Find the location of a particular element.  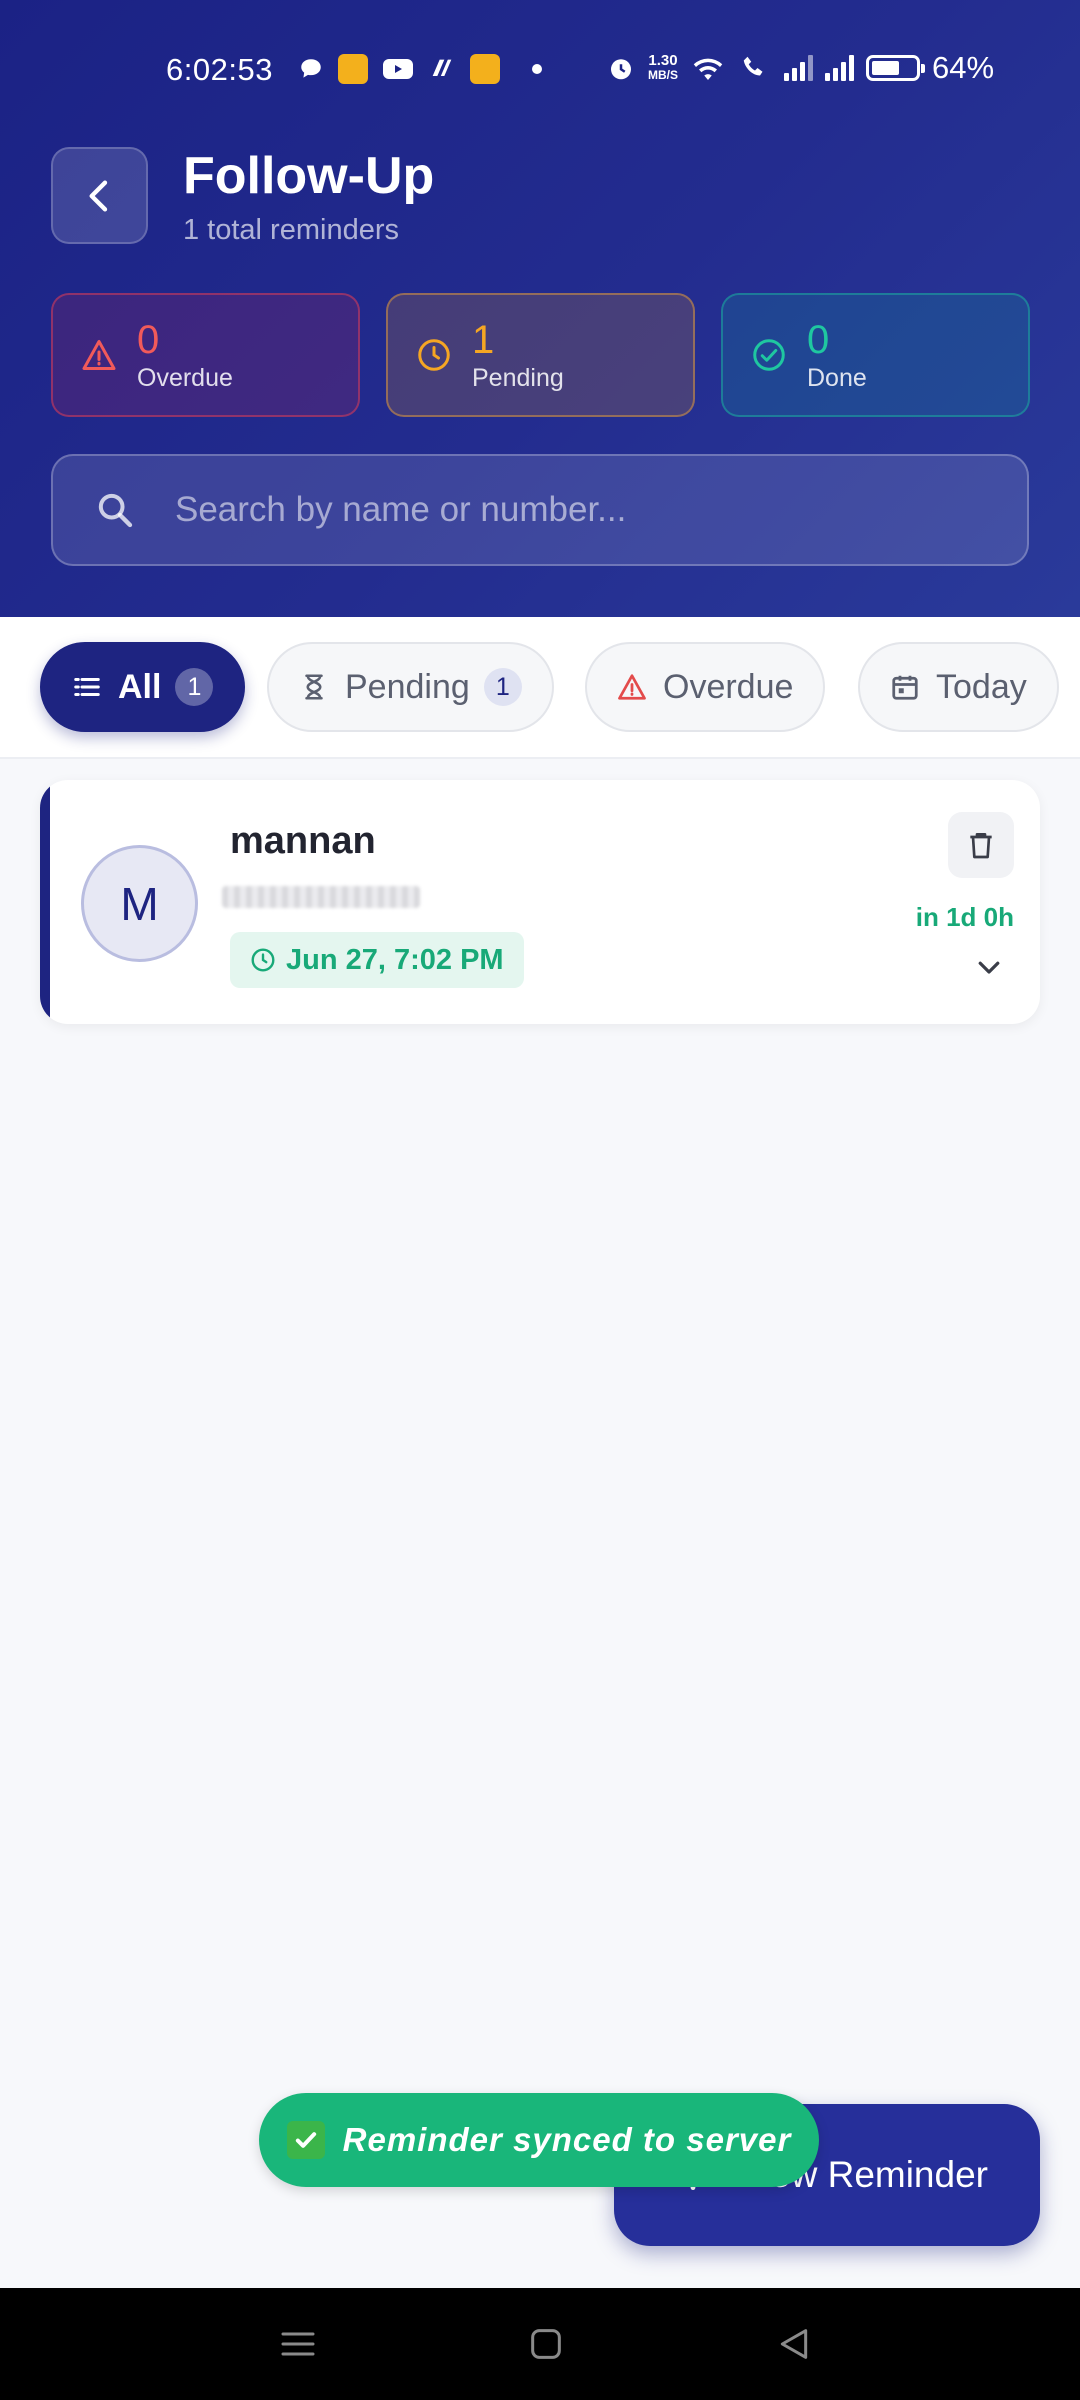

stat-done: 0 Done is located at coordinates (875, 355).